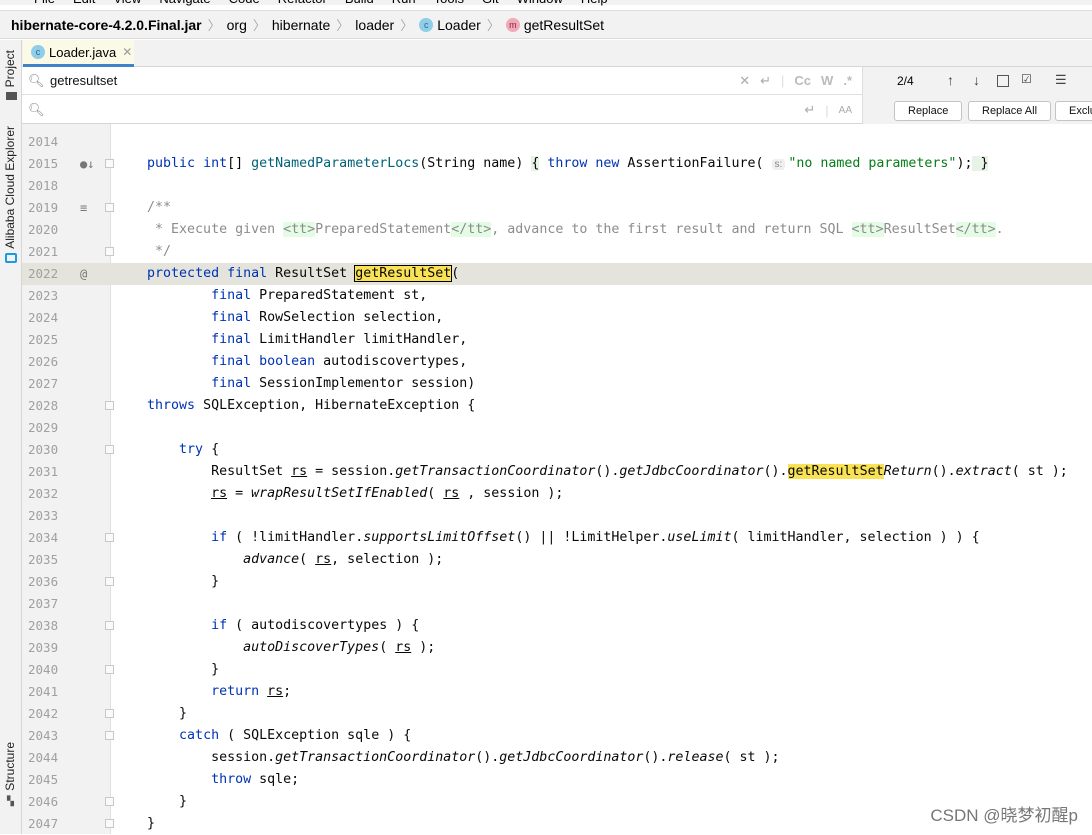  Describe the element at coordinates (512, 24) in the screenshot. I see `method-icon: m` at that location.